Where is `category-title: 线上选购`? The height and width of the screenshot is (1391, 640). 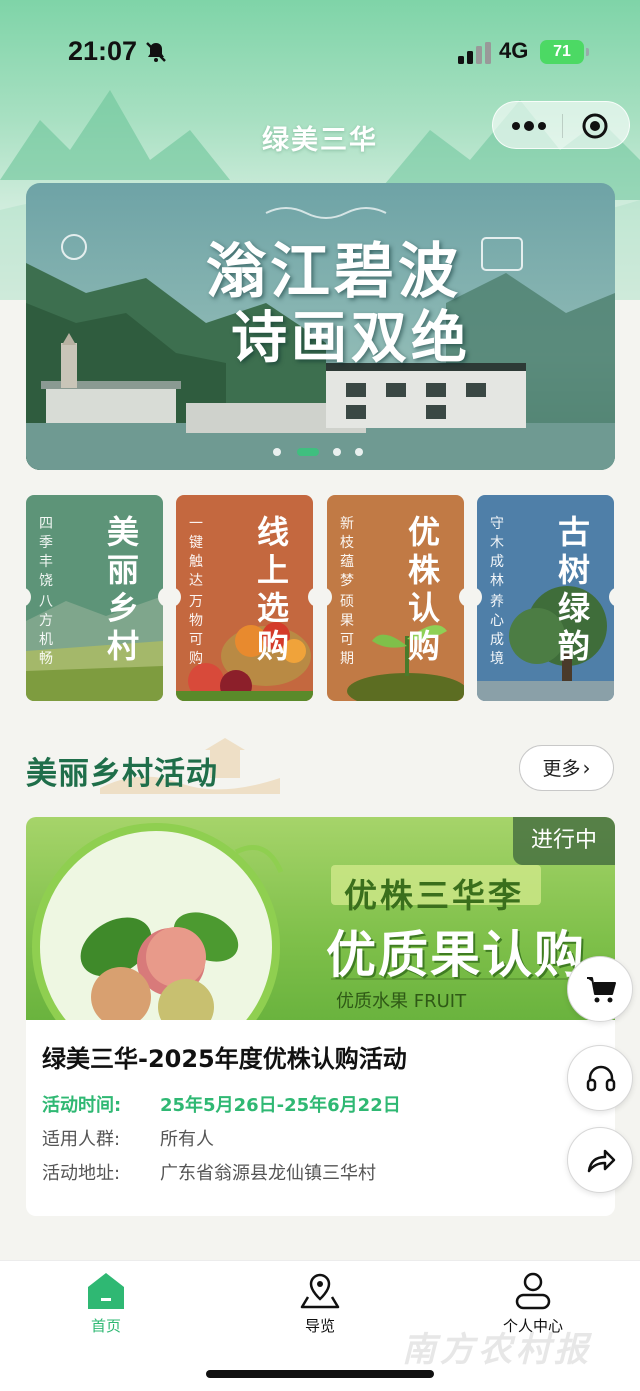
category-title: 线上选购 is located at coordinates (272, 589).